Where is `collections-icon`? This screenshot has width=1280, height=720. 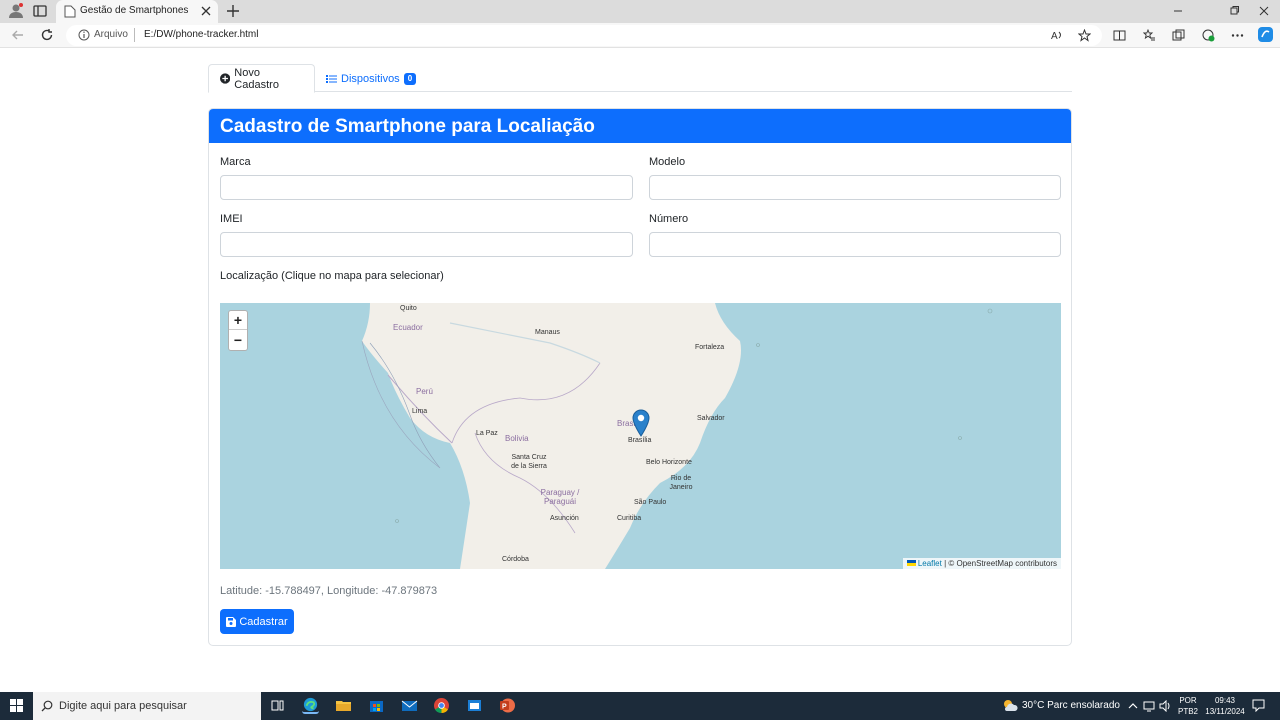 collections-icon is located at coordinates (1178, 35).